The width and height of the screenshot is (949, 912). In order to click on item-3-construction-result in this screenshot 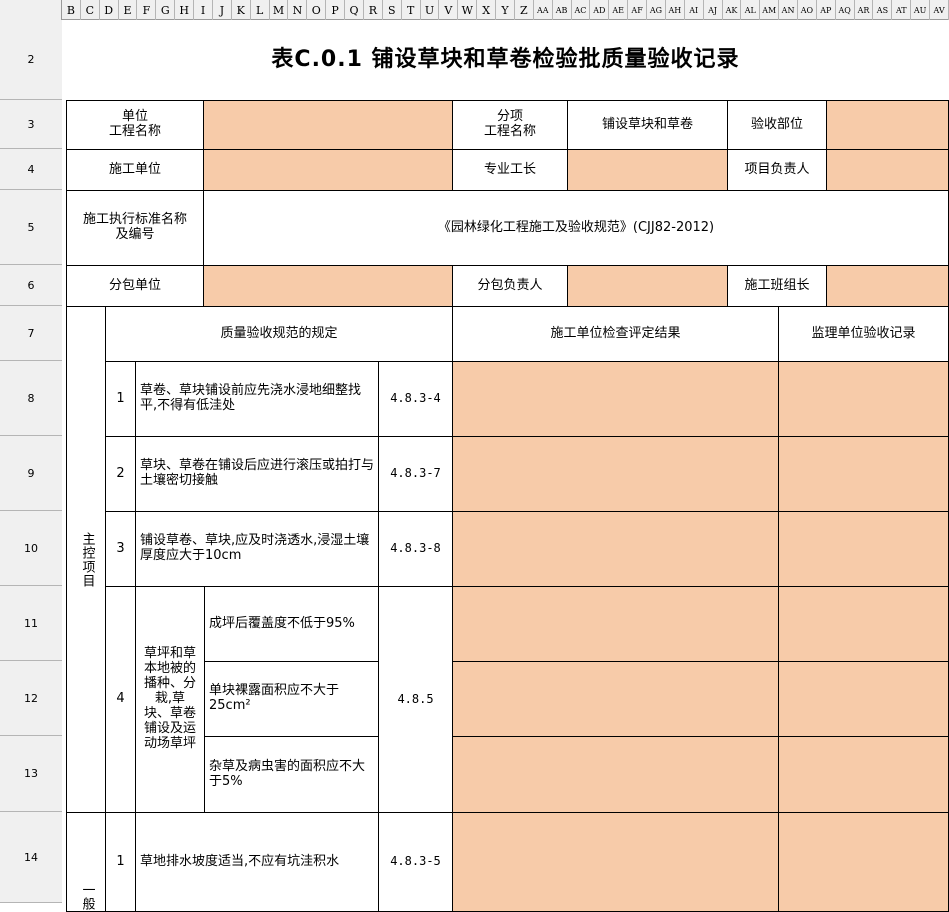, I will do `click(615, 549)`.